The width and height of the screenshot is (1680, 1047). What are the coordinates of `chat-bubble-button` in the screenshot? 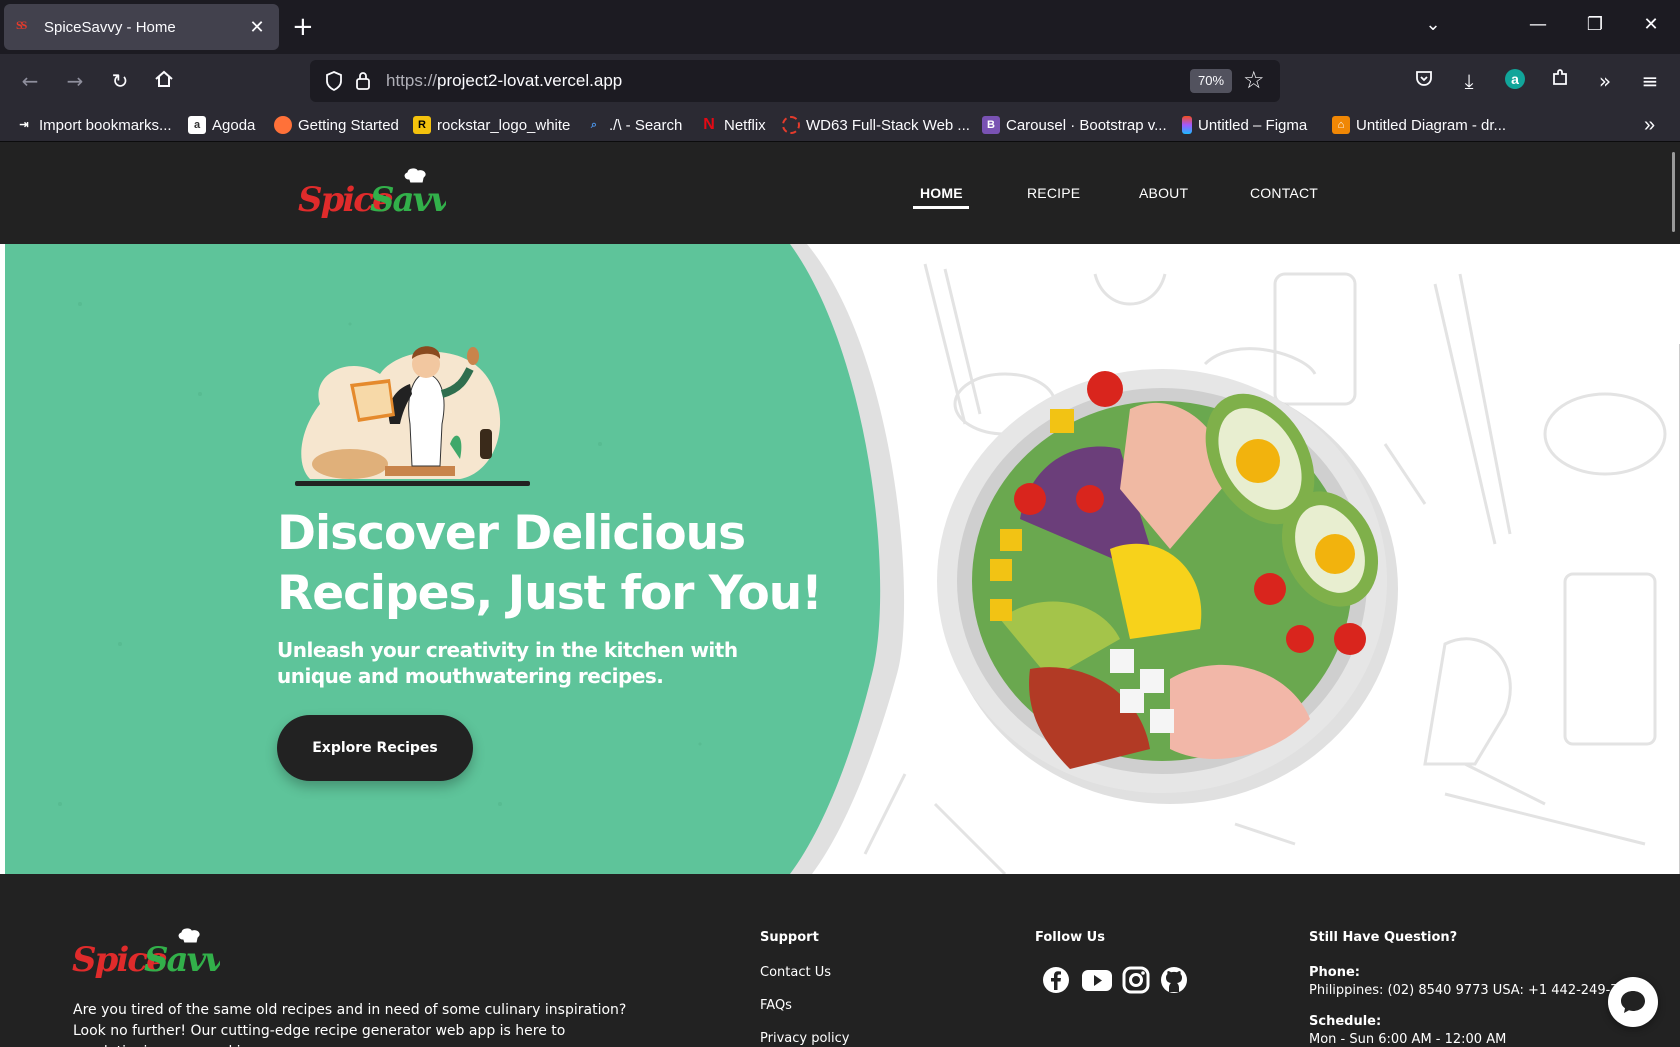 It's located at (1633, 1002).